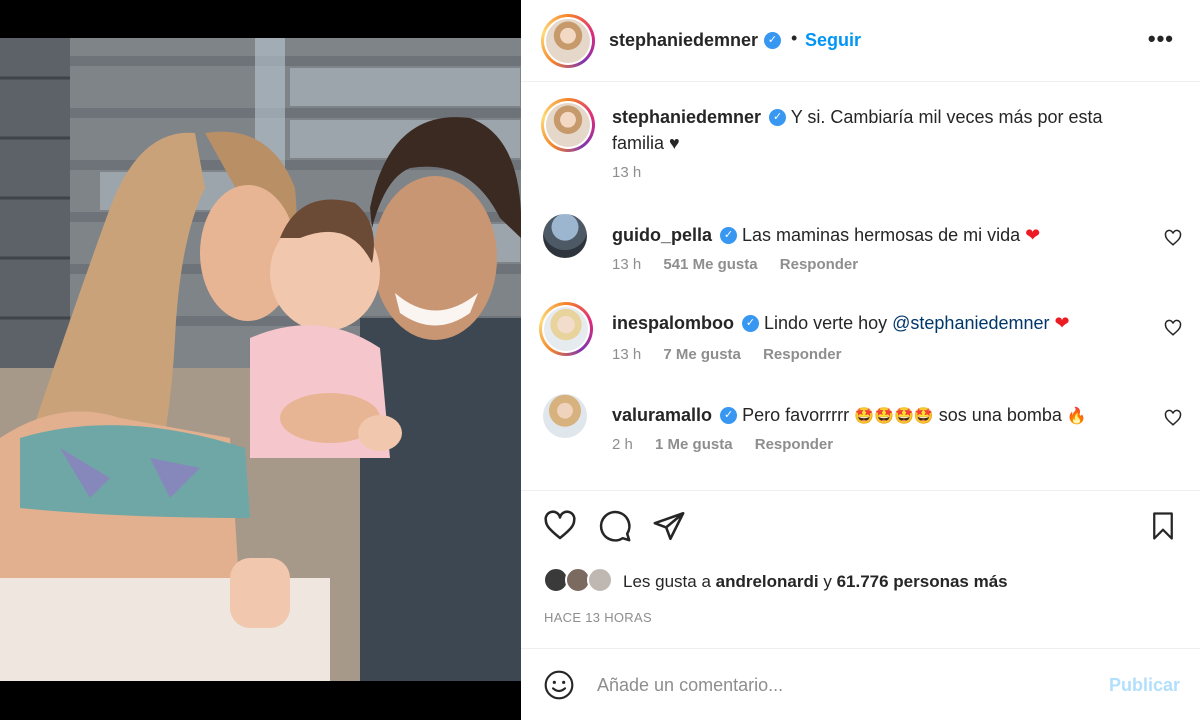  Describe the element at coordinates (881, 235) in the screenshot. I see `comment-text: Las maminas hermosas de mi vida` at that location.